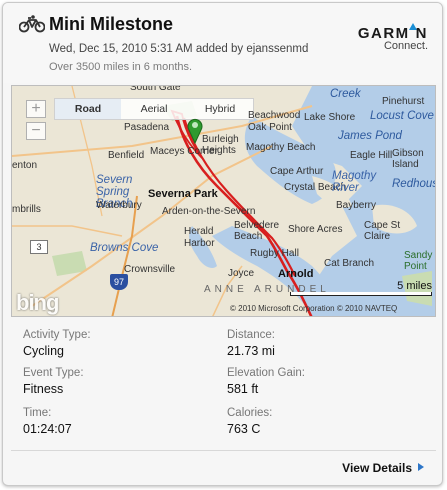 This screenshot has height=490, width=447. Describe the element at coordinates (349, 263) in the screenshot. I see `map-label: Cat Branch` at that location.